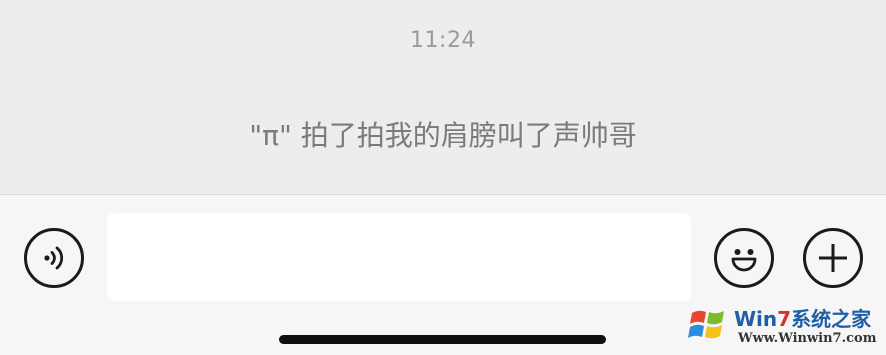 The image size is (886, 355). Describe the element at coordinates (443, 135) in the screenshot. I see `pat-system-message: "π" 拍了拍我的肩膀叫了声帅哥` at that location.